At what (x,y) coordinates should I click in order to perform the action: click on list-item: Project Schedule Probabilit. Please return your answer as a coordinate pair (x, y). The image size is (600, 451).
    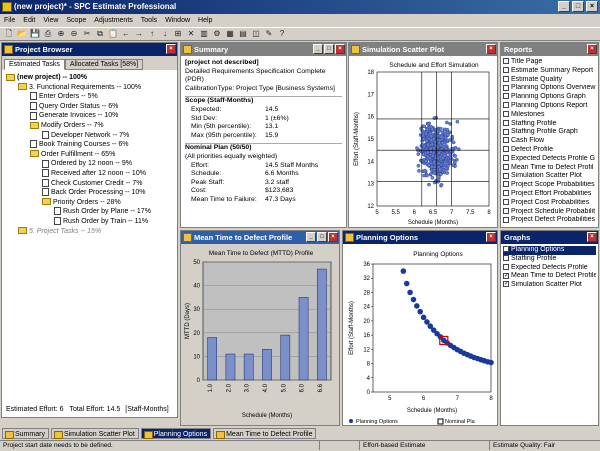
    Looking at the image, I should click on (549, 212).